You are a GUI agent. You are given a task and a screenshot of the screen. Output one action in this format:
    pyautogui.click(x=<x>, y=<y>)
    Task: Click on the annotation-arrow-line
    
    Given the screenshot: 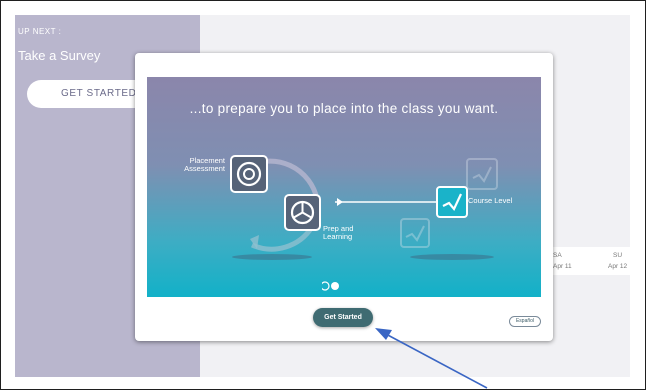 What is the action you would take?
    pyautogui.click(x=435, y=360)
    